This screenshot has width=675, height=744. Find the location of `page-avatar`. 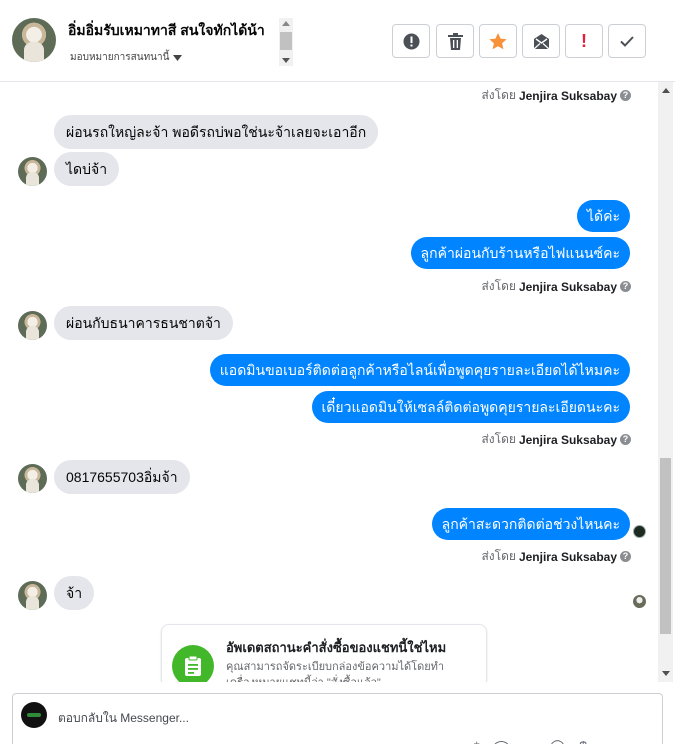

page-avatar is located at coordinates (34, 715).